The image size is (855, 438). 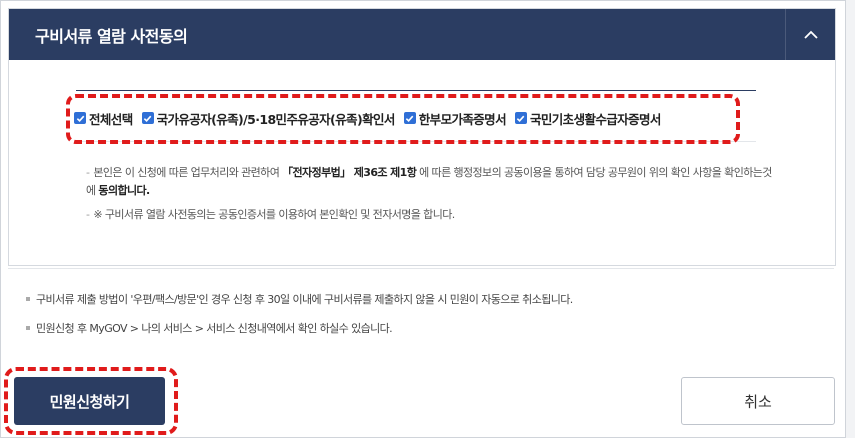 I want to click on apply-button: 민원신청하기, so click(x=89, y=401).